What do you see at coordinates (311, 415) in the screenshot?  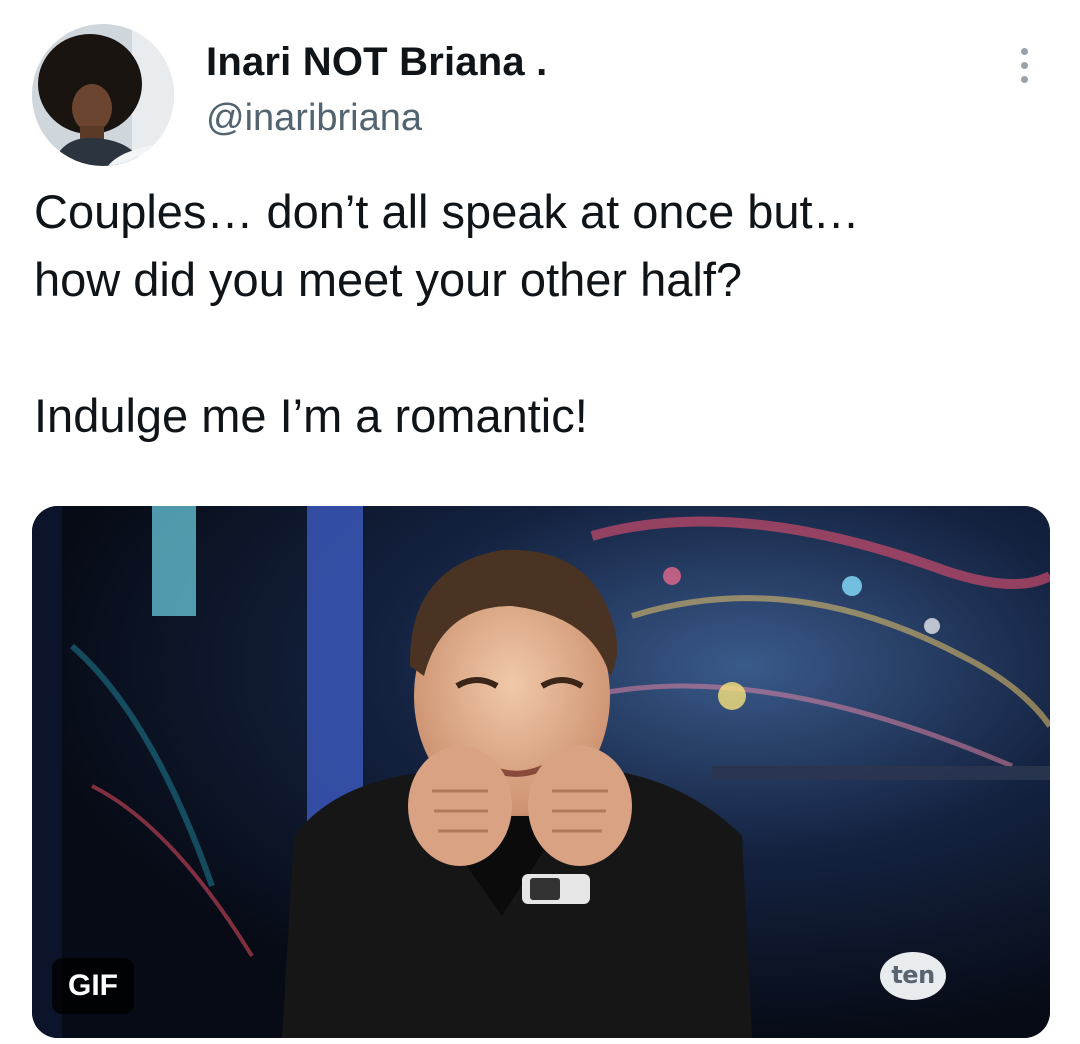 I see `tweet-line: Indulge me I’m a romantic!` at bounding box center [311, 415].